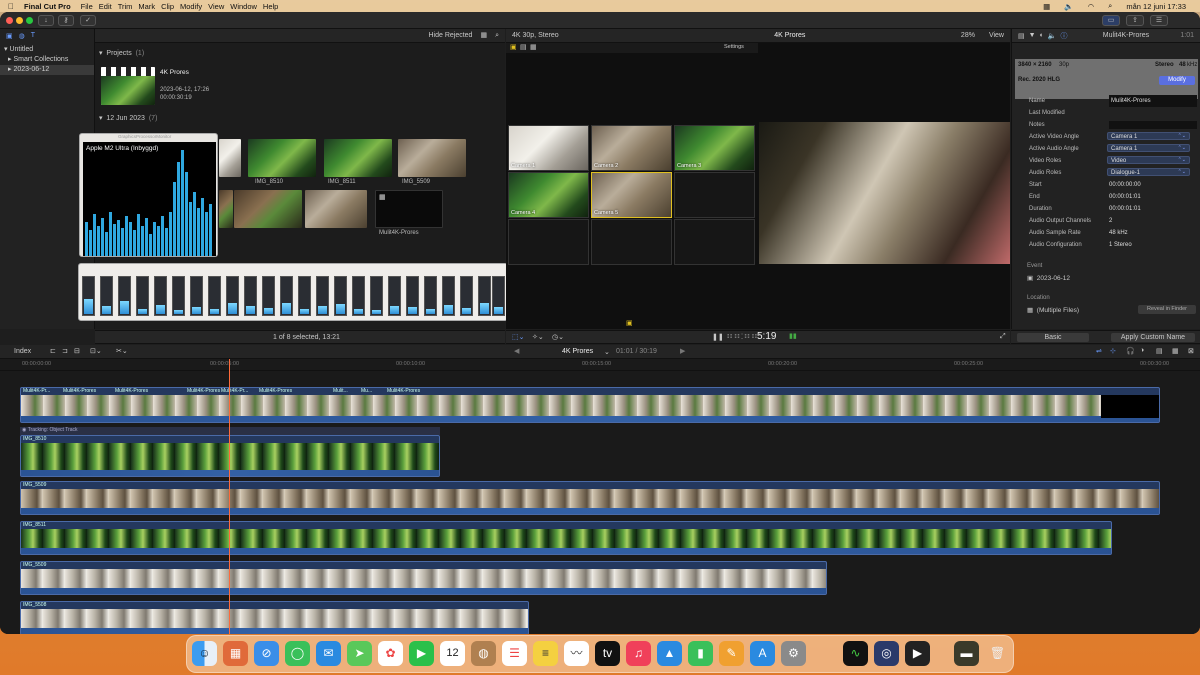 This screenshot has width=1200, height=675. I want to click on zoom-popup: 28%, so click(968, 36).